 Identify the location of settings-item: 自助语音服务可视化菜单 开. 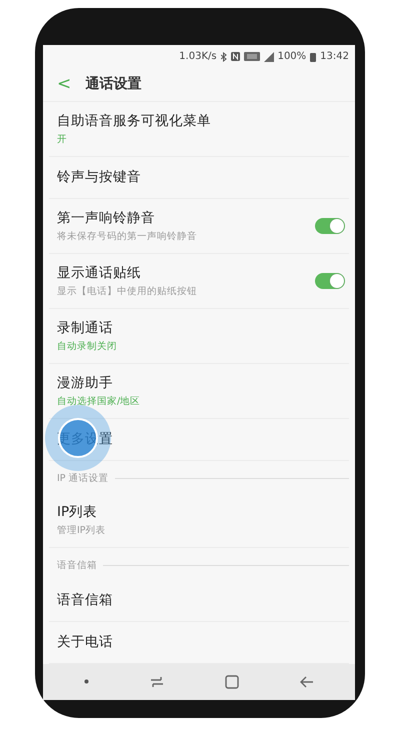
(199, 129).